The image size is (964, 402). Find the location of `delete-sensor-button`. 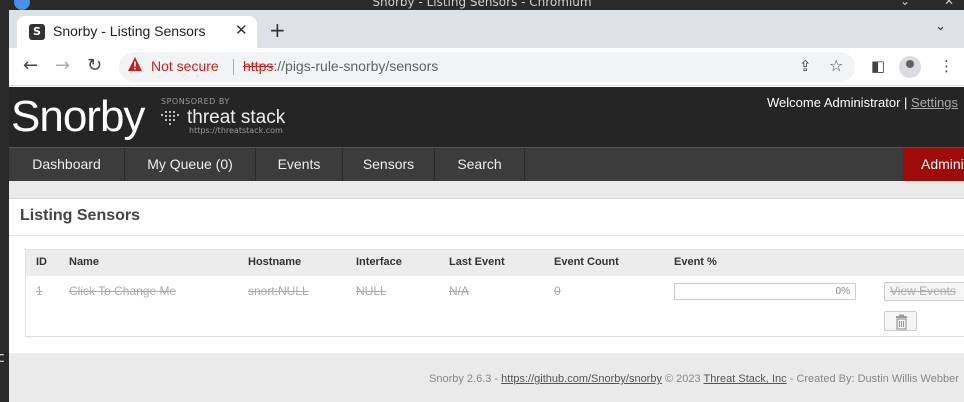

delete-sensor-button is located at coordinates (900, 321).